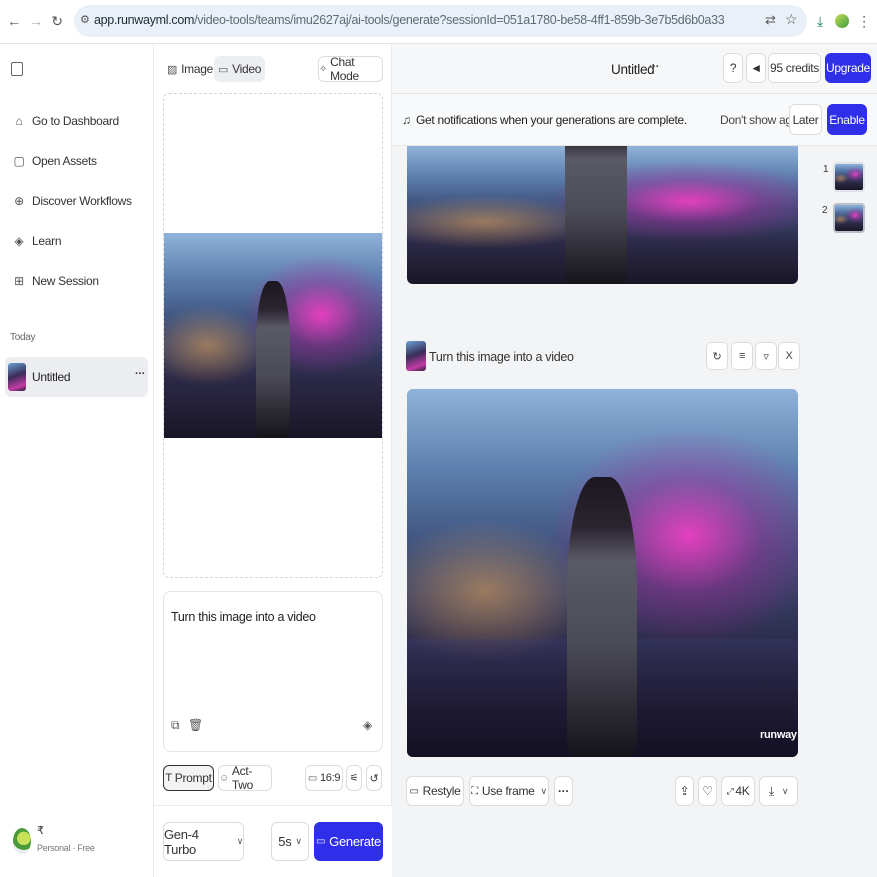 The width and height of the screenshot is (877, 877). I want to click on session-item-untitled: Untitled ···, so click(76, 377).